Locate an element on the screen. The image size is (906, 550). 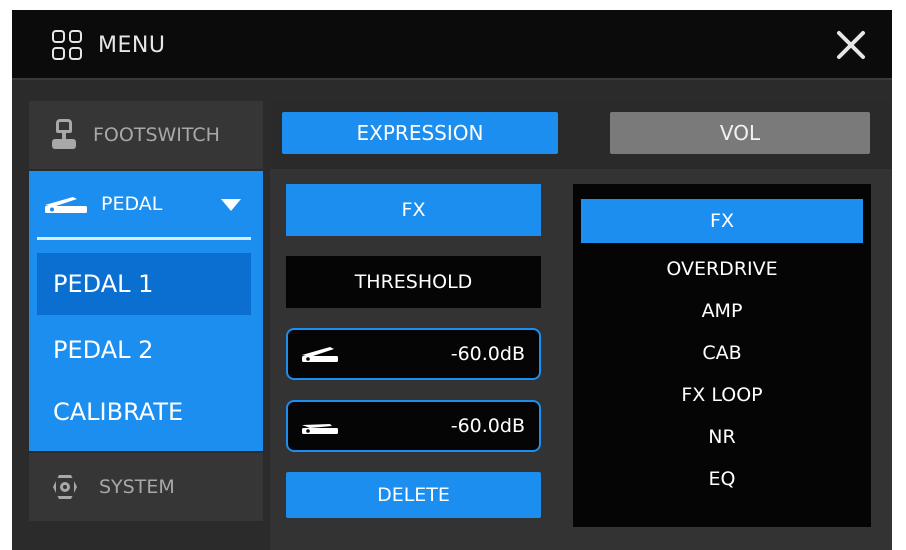
fx-list-item-overdrive: OVERDRIVE is located at coordinates (722, 269).